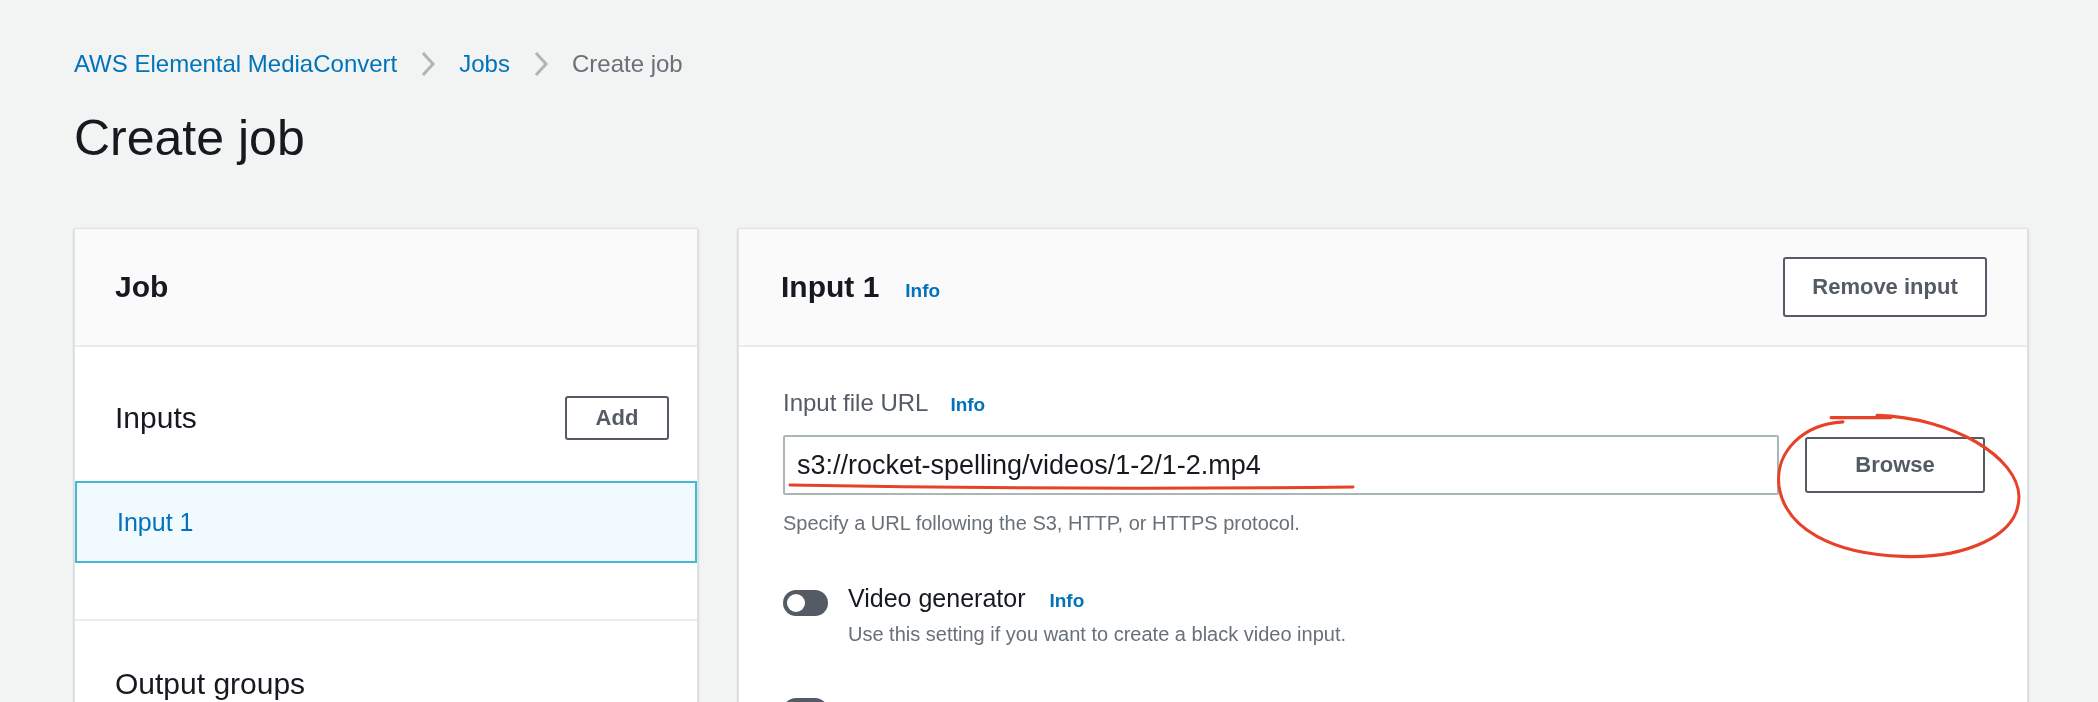  What do you see at coordinates (236, 64) in the screenshot?
I see `breadcrumb-link: AWS Elemental MediaConvert` at bounding box center [236, 64].